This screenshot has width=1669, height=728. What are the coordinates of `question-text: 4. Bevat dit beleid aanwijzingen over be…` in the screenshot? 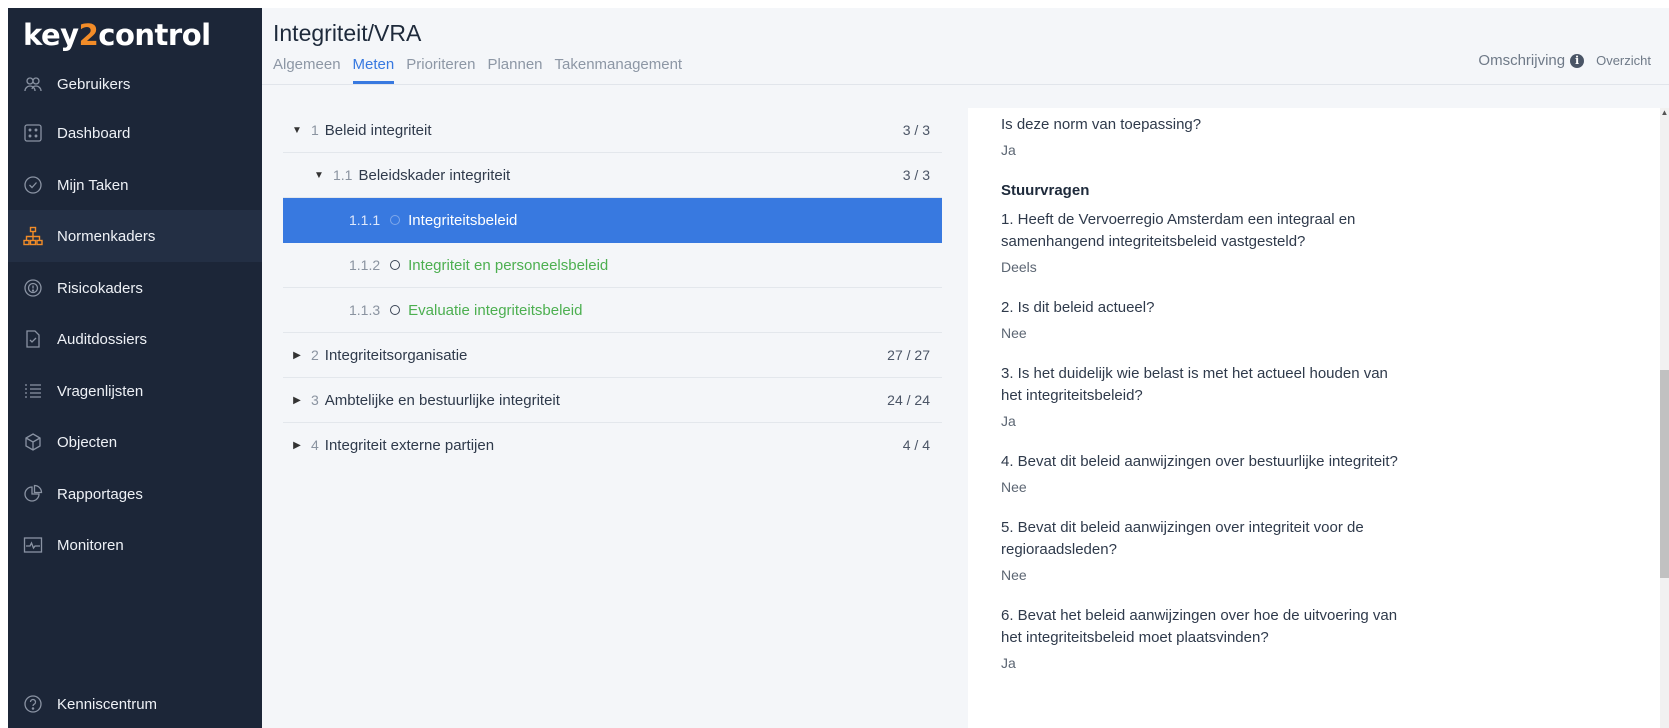 It's located at (1199, 461).